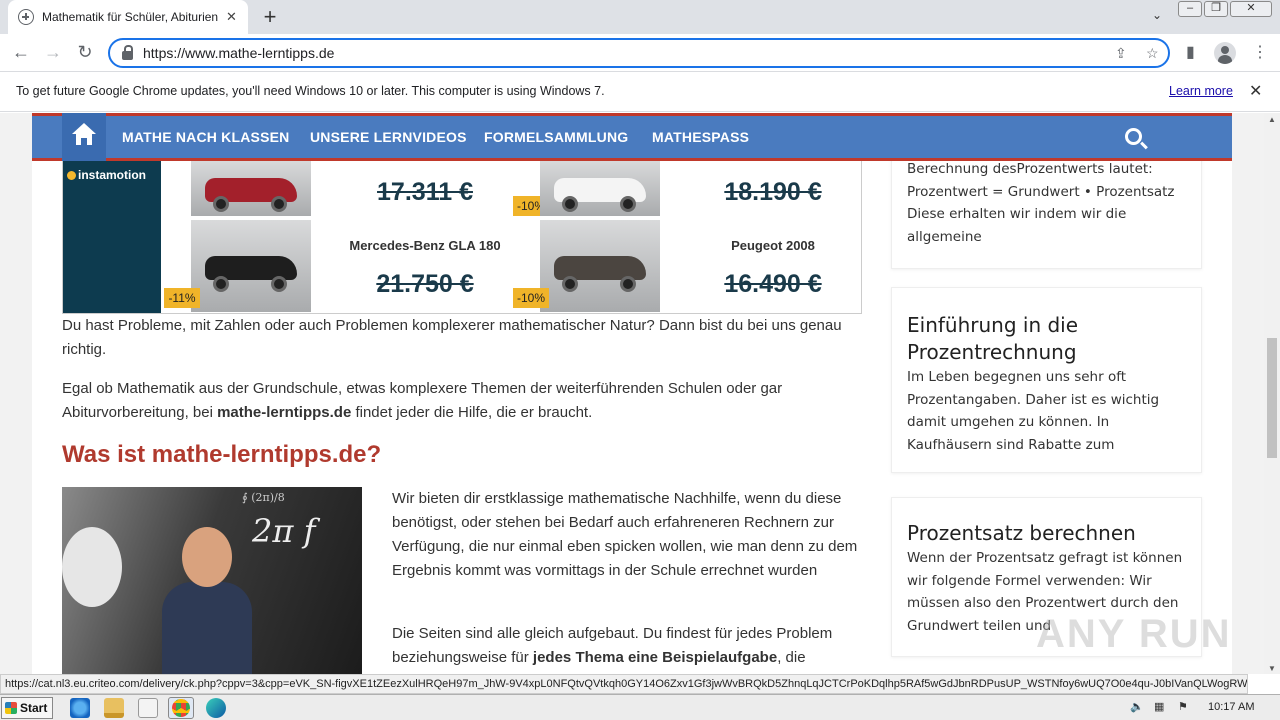 This screenshot has height=720, width=1280. Describe the element at coordinates (1231, 707) in the screenshot. I see `taskbar-clock: 10:17 AM` at that location.